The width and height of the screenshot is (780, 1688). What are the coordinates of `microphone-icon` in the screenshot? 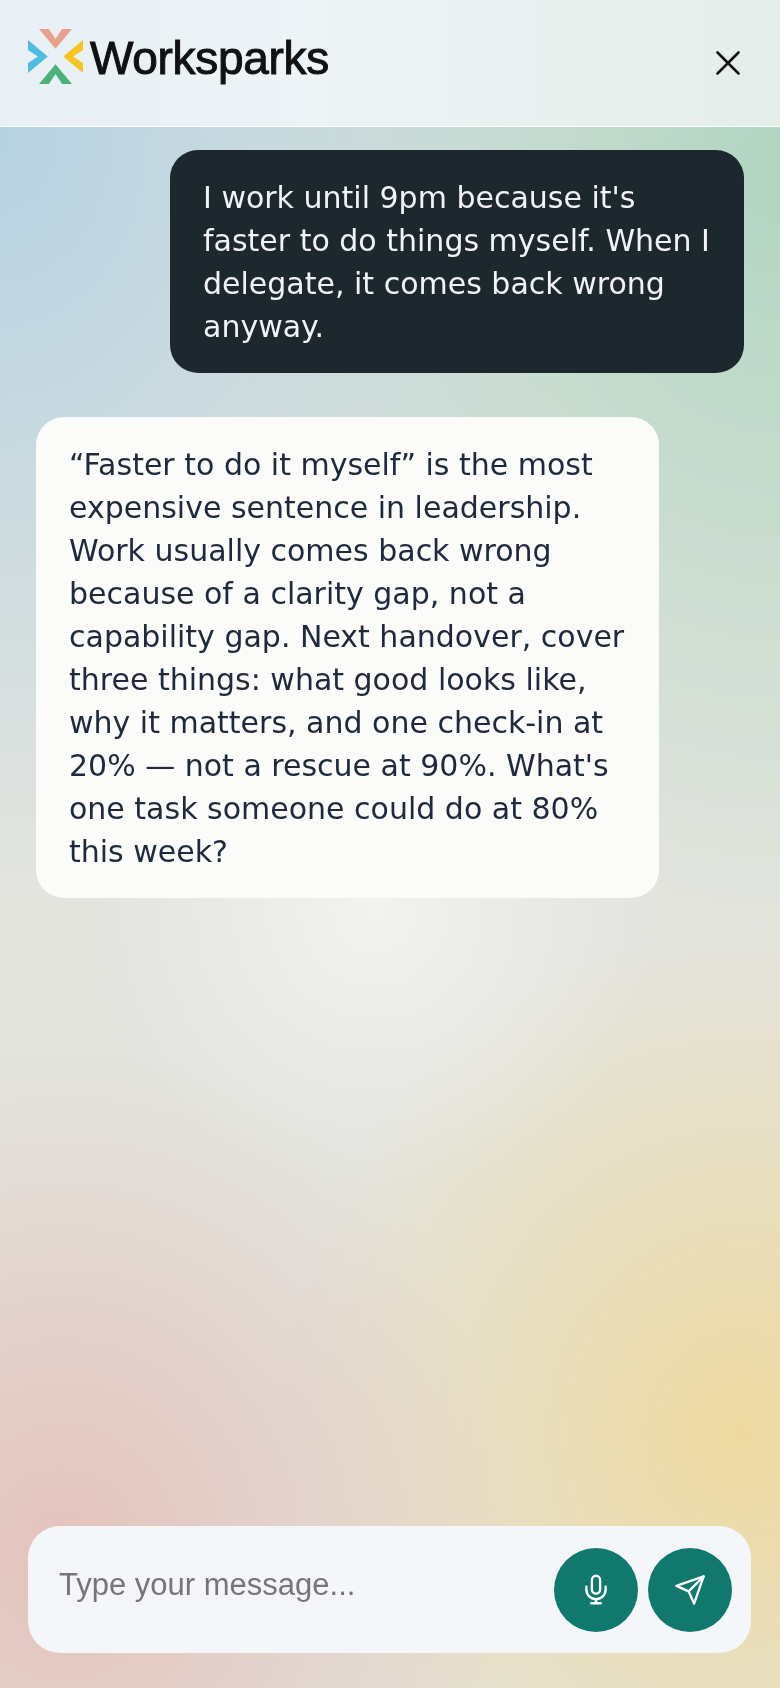 It's located at (596, 1589).